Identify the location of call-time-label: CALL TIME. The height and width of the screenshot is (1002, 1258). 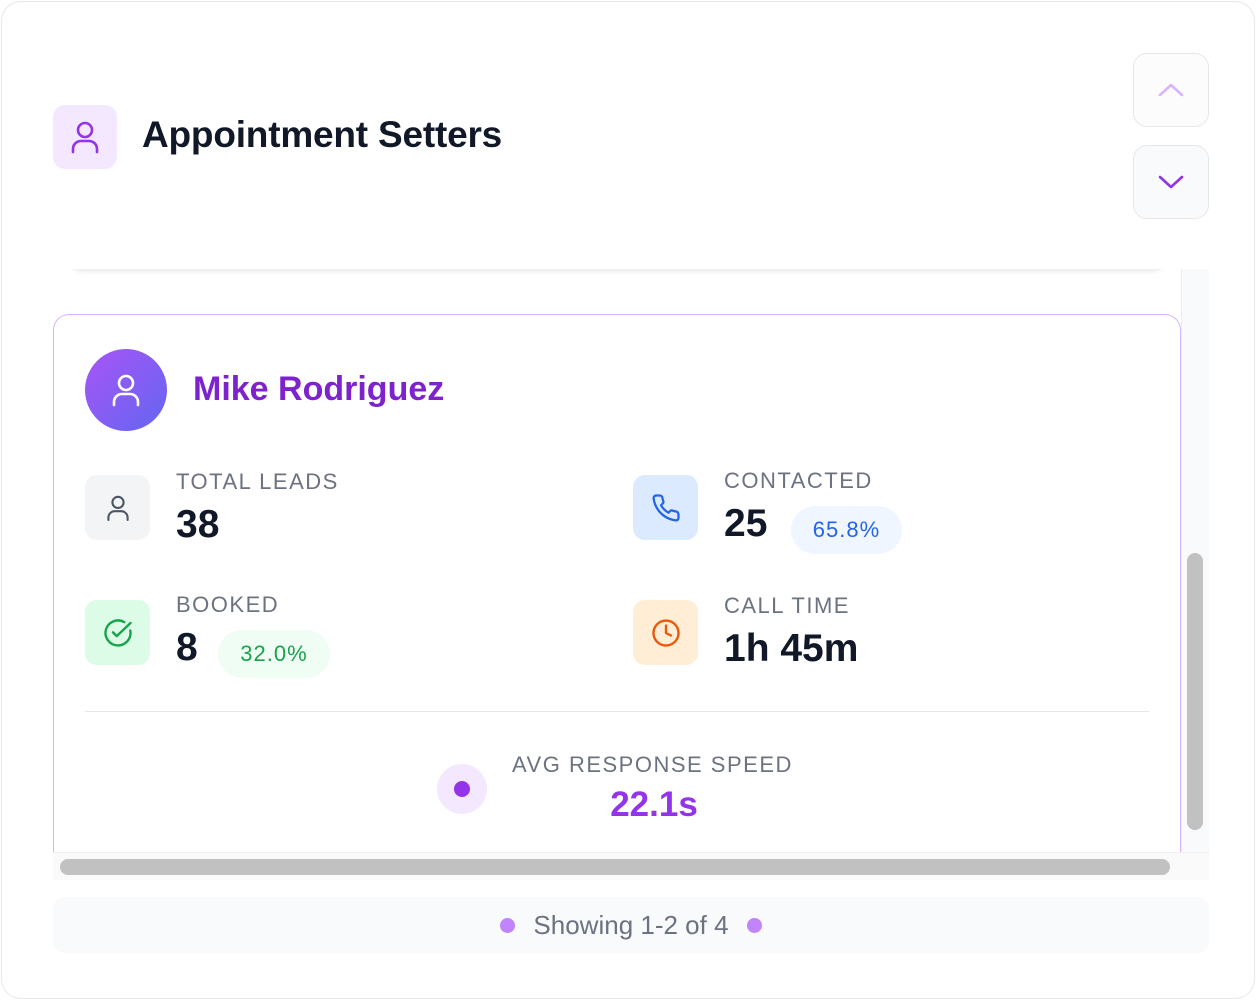
(787, 605).